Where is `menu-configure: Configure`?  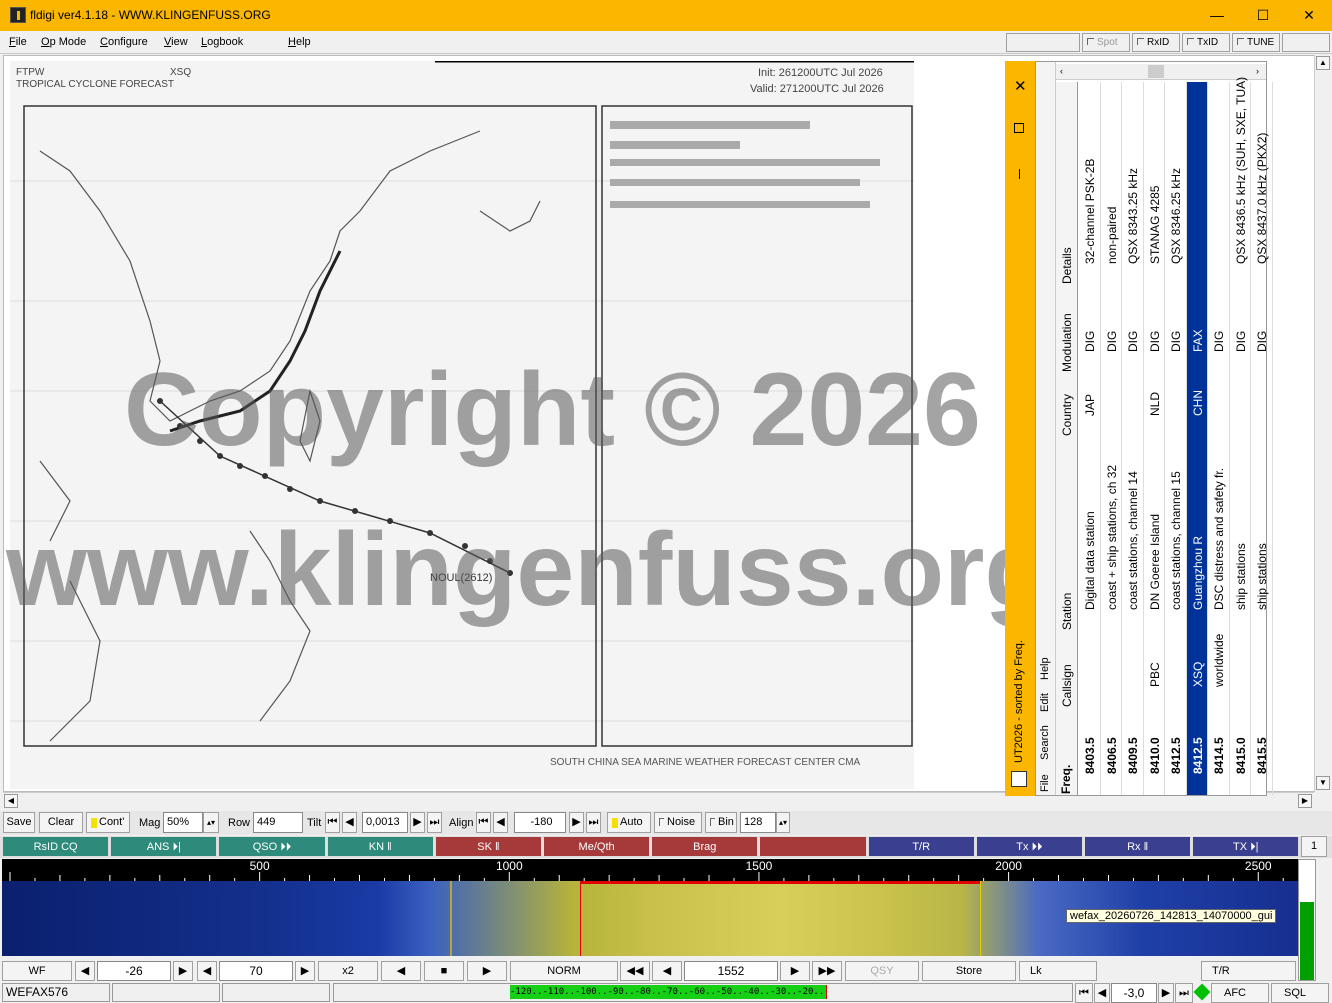
menu-configure: Configure is located at coordinates (124, 42).